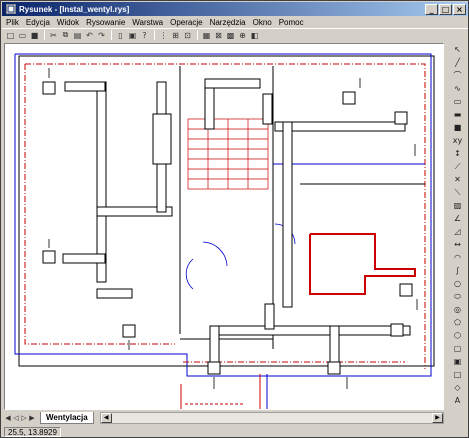 The image size is (469, 438). Describe the element at coordinates (74, 9) in the screenshot. I see `window-title: Rysunek - [Instal_wentyl.rys]` at that location.